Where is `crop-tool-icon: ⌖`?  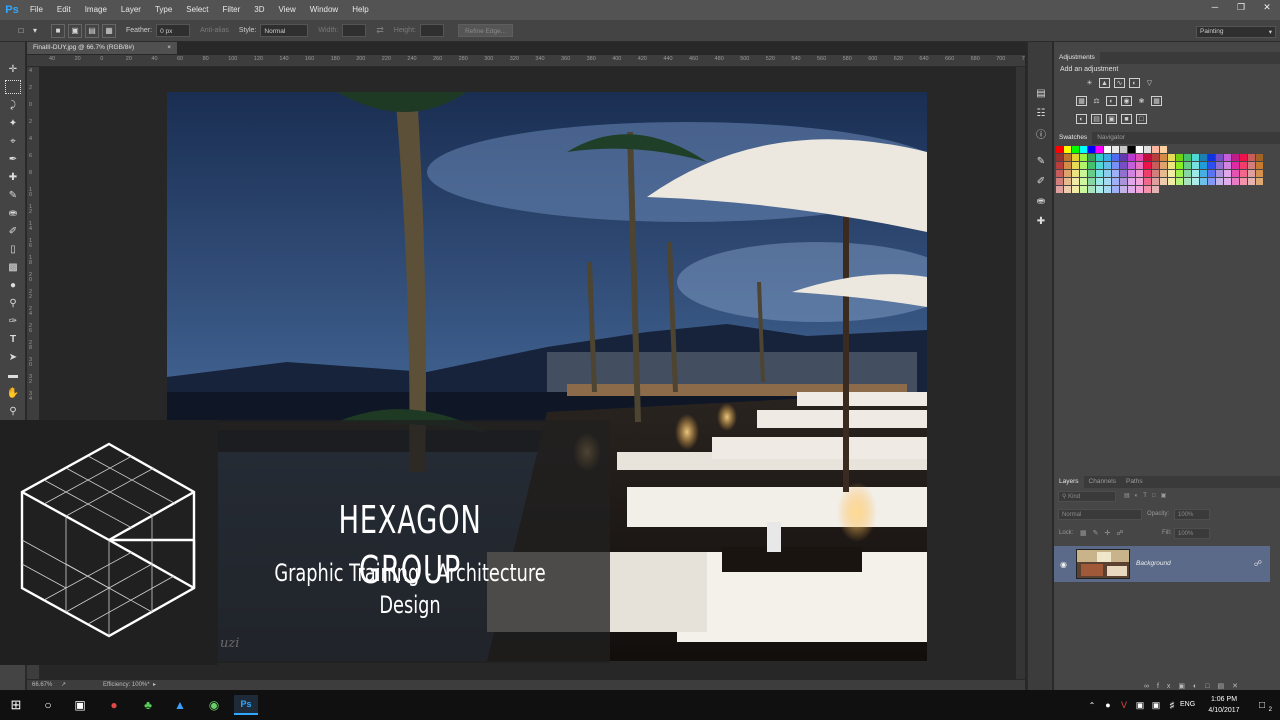 crop-tool-icon: ⌖ is located at coordinates (13, 141).